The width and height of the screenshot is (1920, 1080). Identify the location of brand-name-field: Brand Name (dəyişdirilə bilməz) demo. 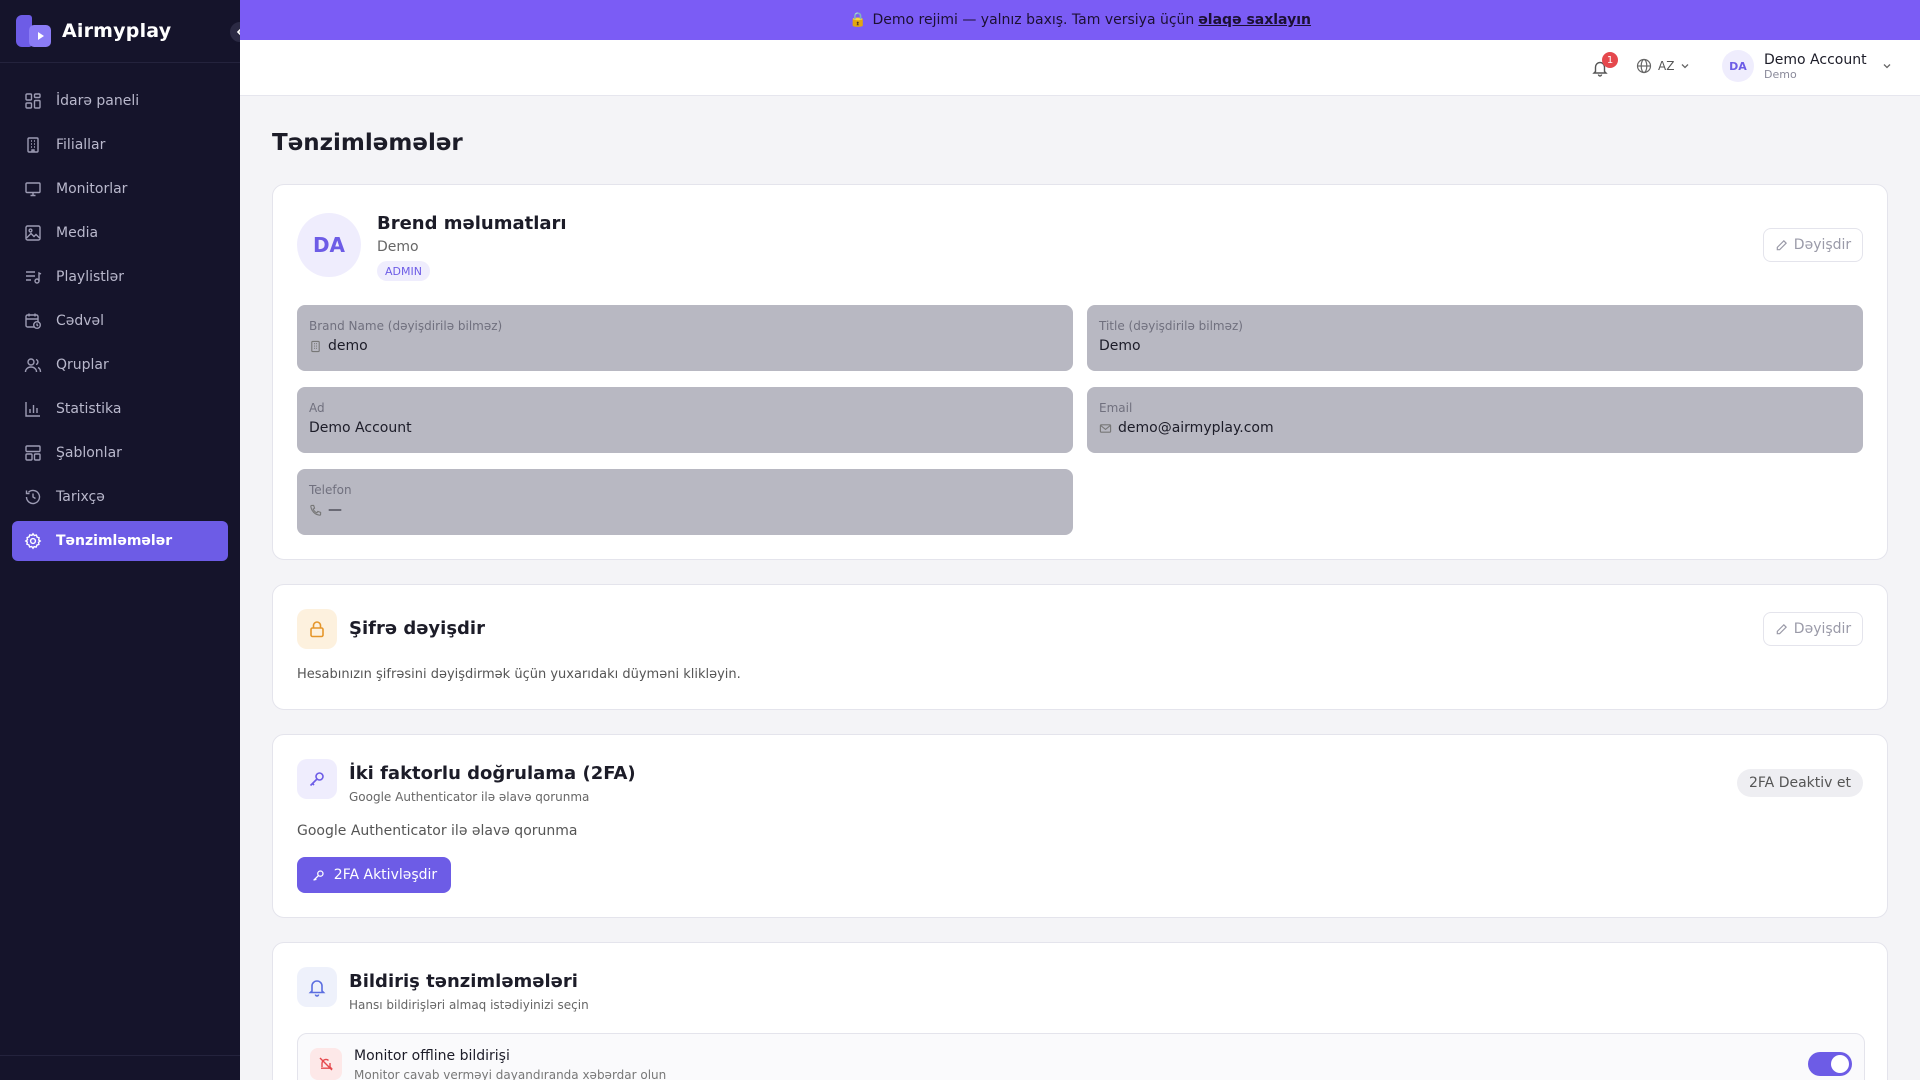
(685, 338).